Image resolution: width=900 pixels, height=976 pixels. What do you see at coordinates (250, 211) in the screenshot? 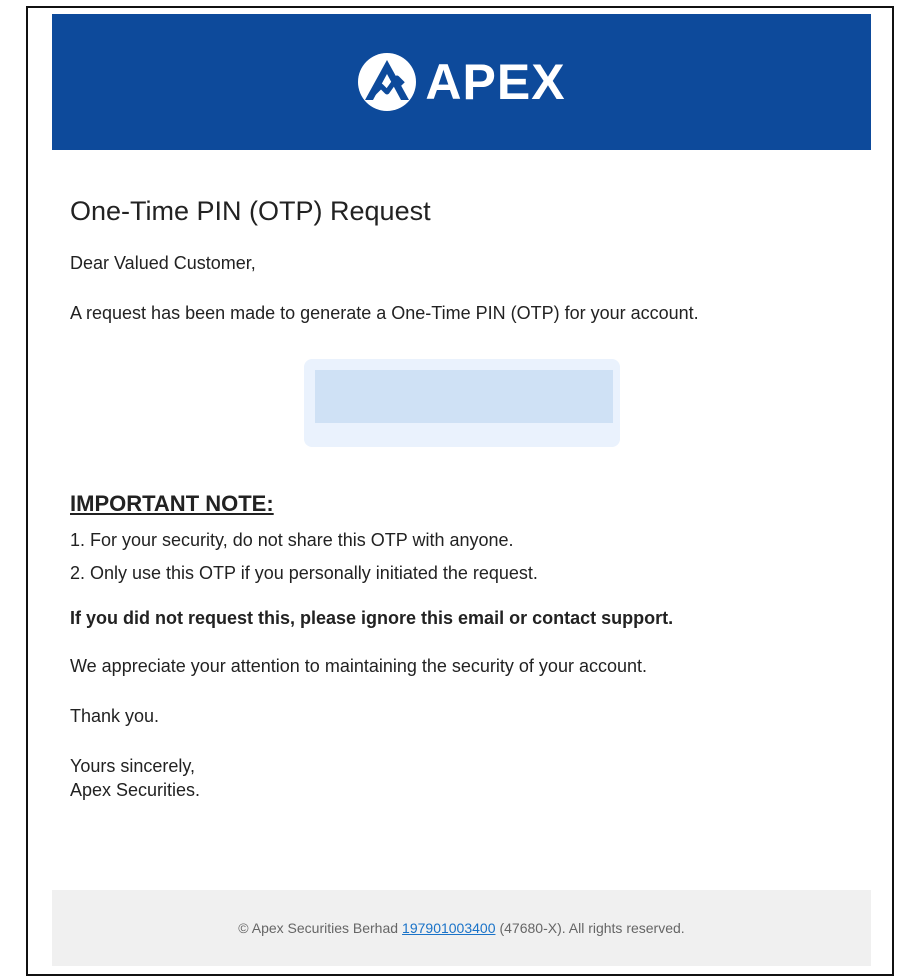
I see `email-title: One-Time PIN (OTP) Request` at bounding box center [250, 211].